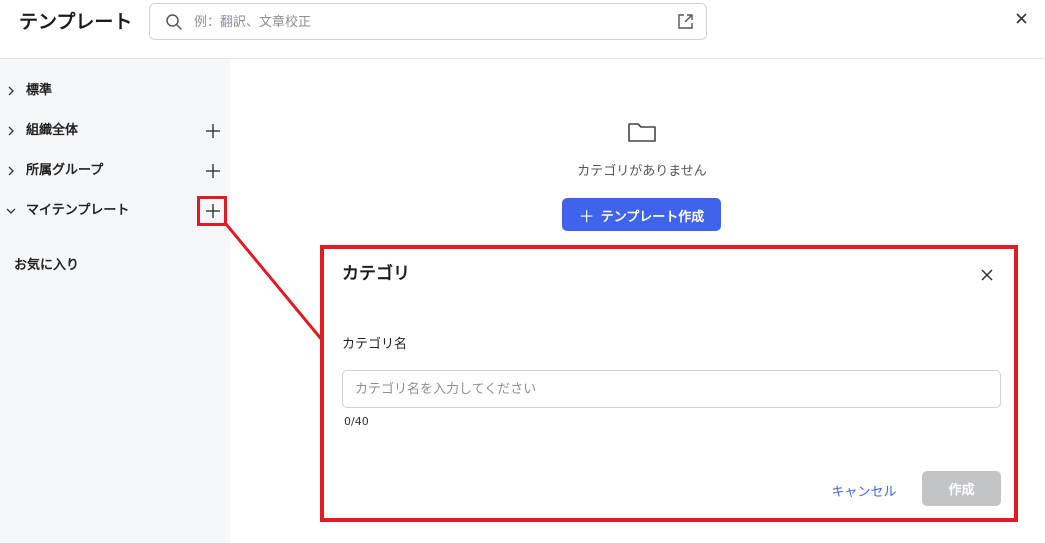 This screenshot has height=543, width=1045. What do you see at coordinates (115, 131) in the screenshot?
I see `sidebar-item-organization: 組織全体` at bounding box center [115, 131].